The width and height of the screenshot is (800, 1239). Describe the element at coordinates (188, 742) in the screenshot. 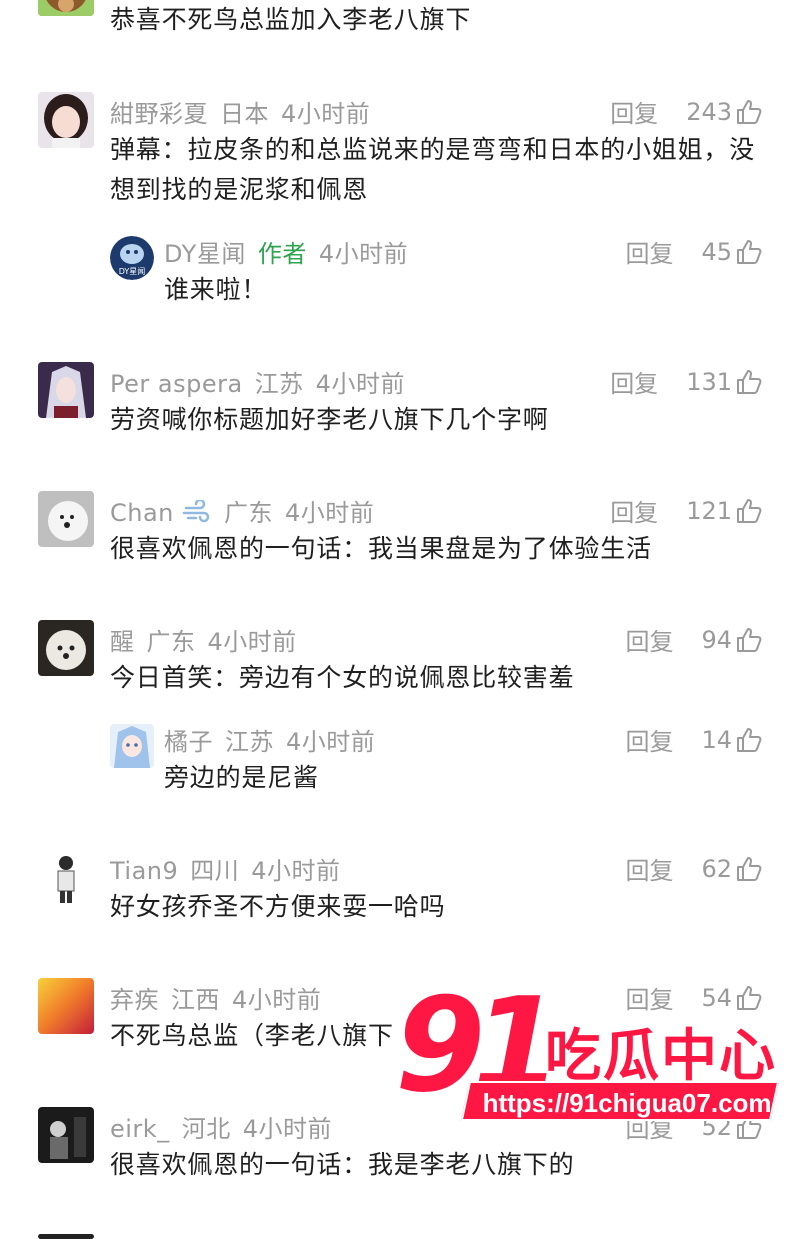

I see `username: 橘子` at that location.